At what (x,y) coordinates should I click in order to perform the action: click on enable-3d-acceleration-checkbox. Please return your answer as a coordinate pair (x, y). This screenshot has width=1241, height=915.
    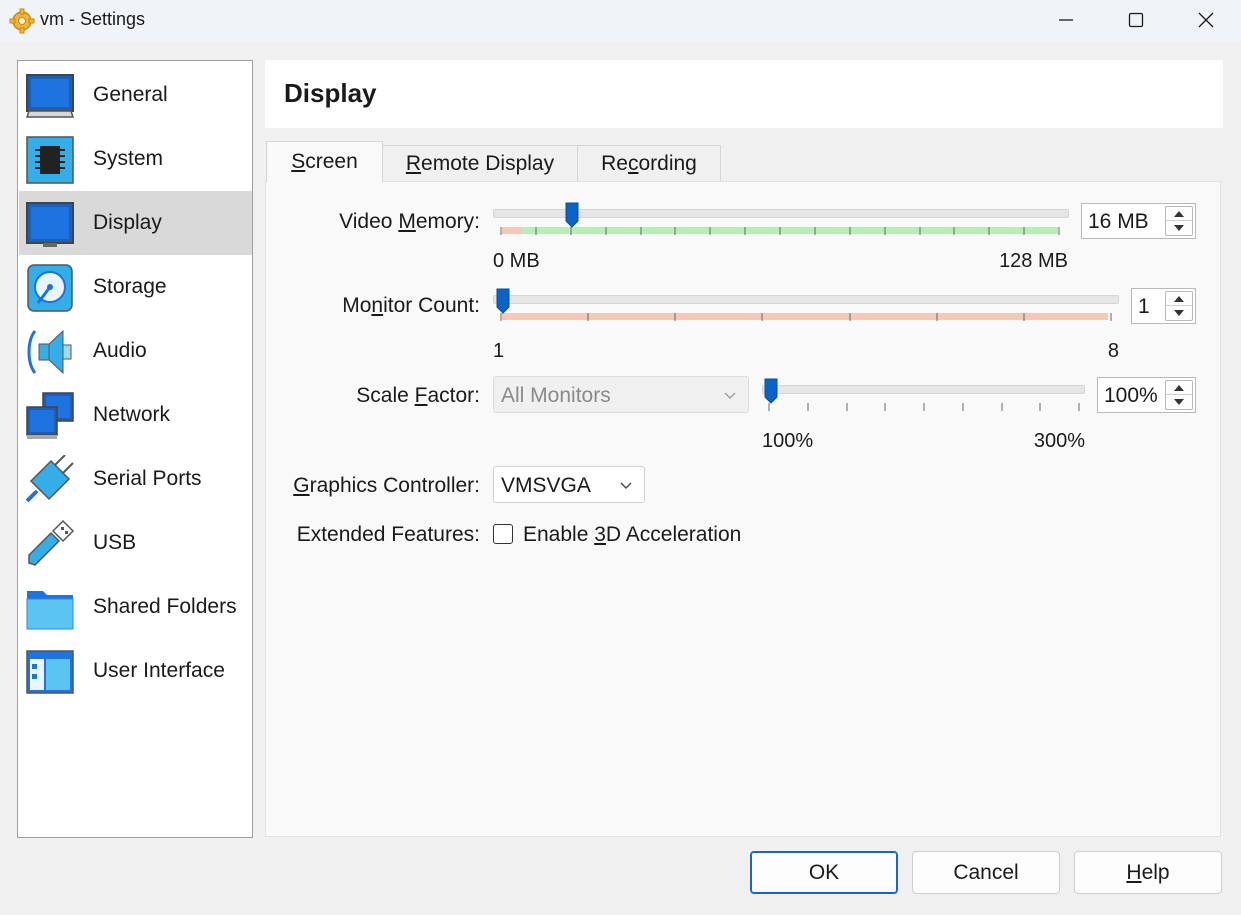
    Looking at the image, I should click on (503, 534).